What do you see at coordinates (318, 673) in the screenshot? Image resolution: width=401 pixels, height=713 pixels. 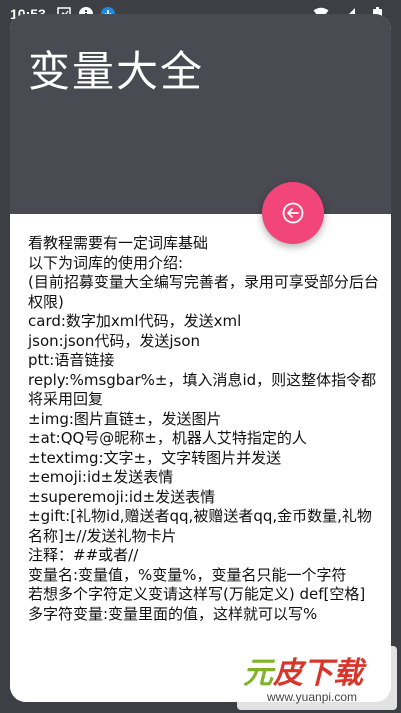 I see `watermark-brand-red: 皮下载` at bounding box center [318, 673].